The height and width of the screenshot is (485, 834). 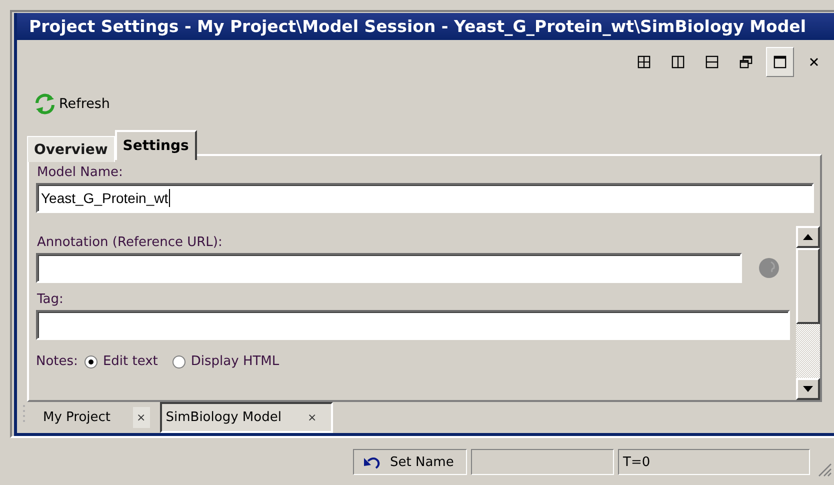 I want to click on text-field: Yeast_G_Protein_wt, so click(x=425, y=198).